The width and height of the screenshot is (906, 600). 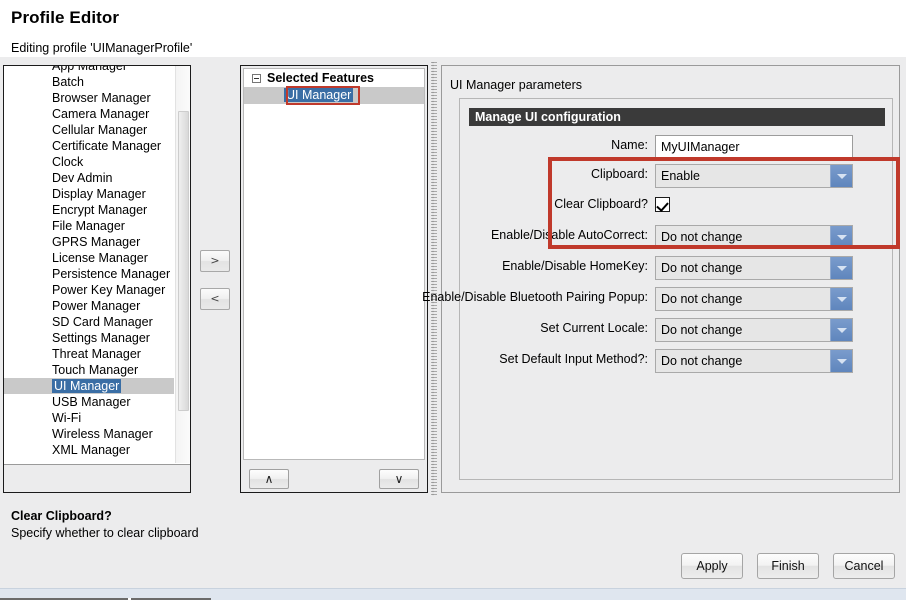 I want to click on list-item: Batch, so click(x=89, y=82).